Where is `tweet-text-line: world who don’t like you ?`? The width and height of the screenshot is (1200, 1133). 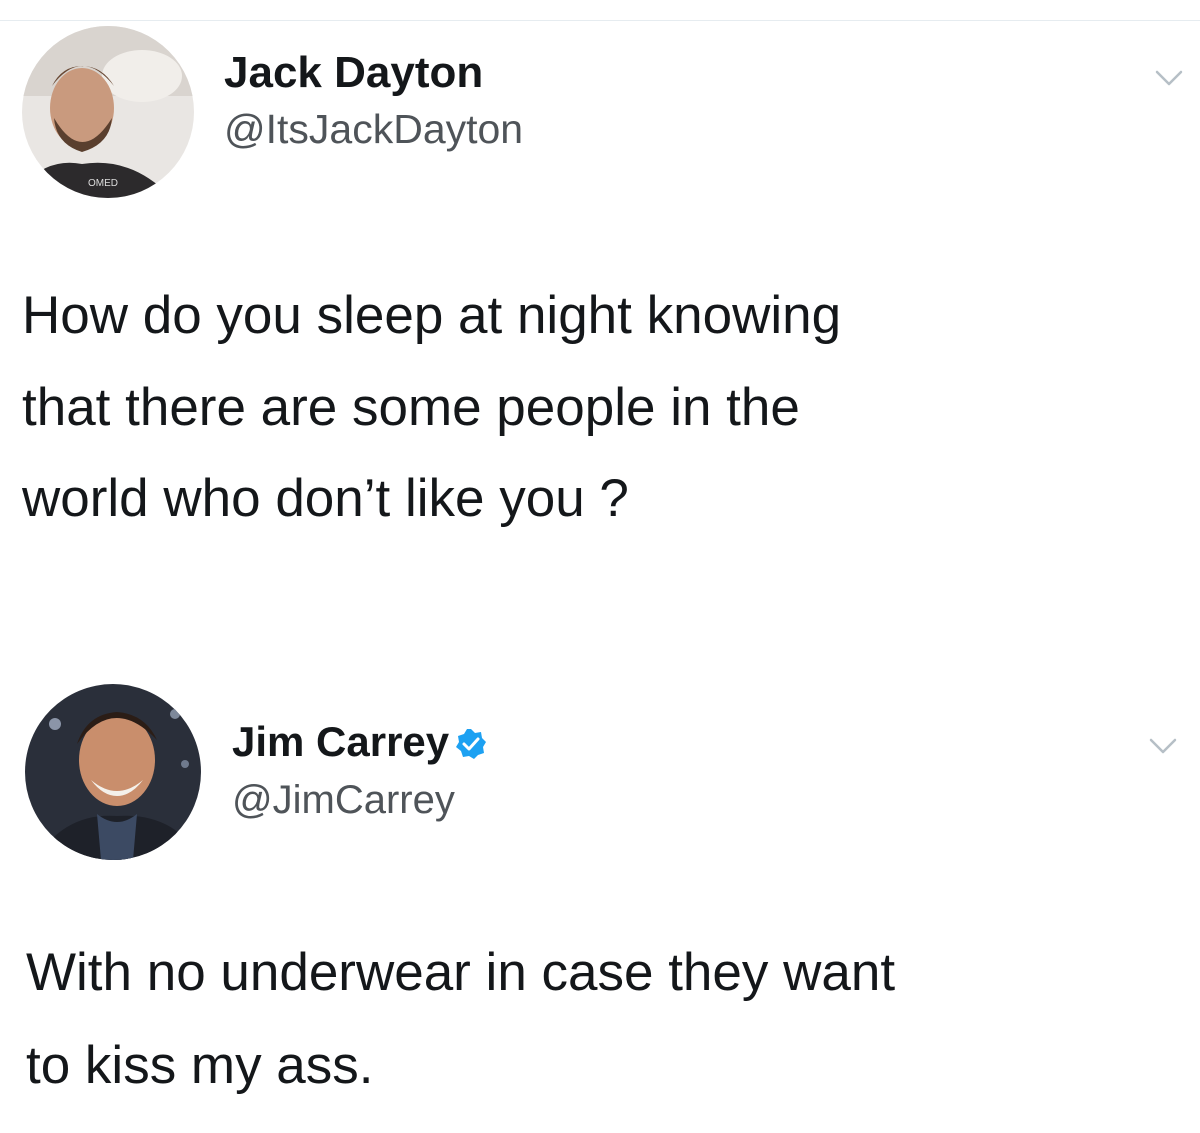
tweet-text-line: world who don’t like you ? is located at coordinates (325, 499).